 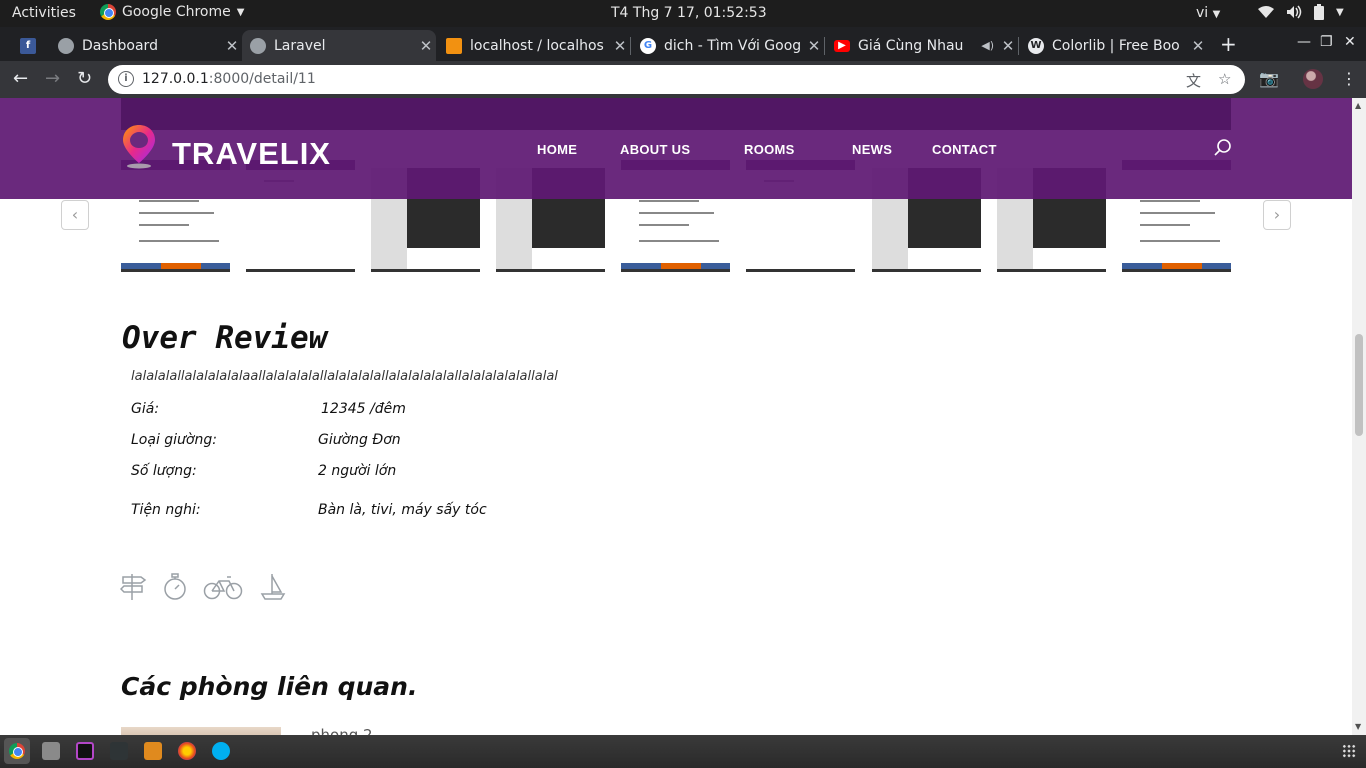 I want to click on search-icon, so click(x=1223, y=148).